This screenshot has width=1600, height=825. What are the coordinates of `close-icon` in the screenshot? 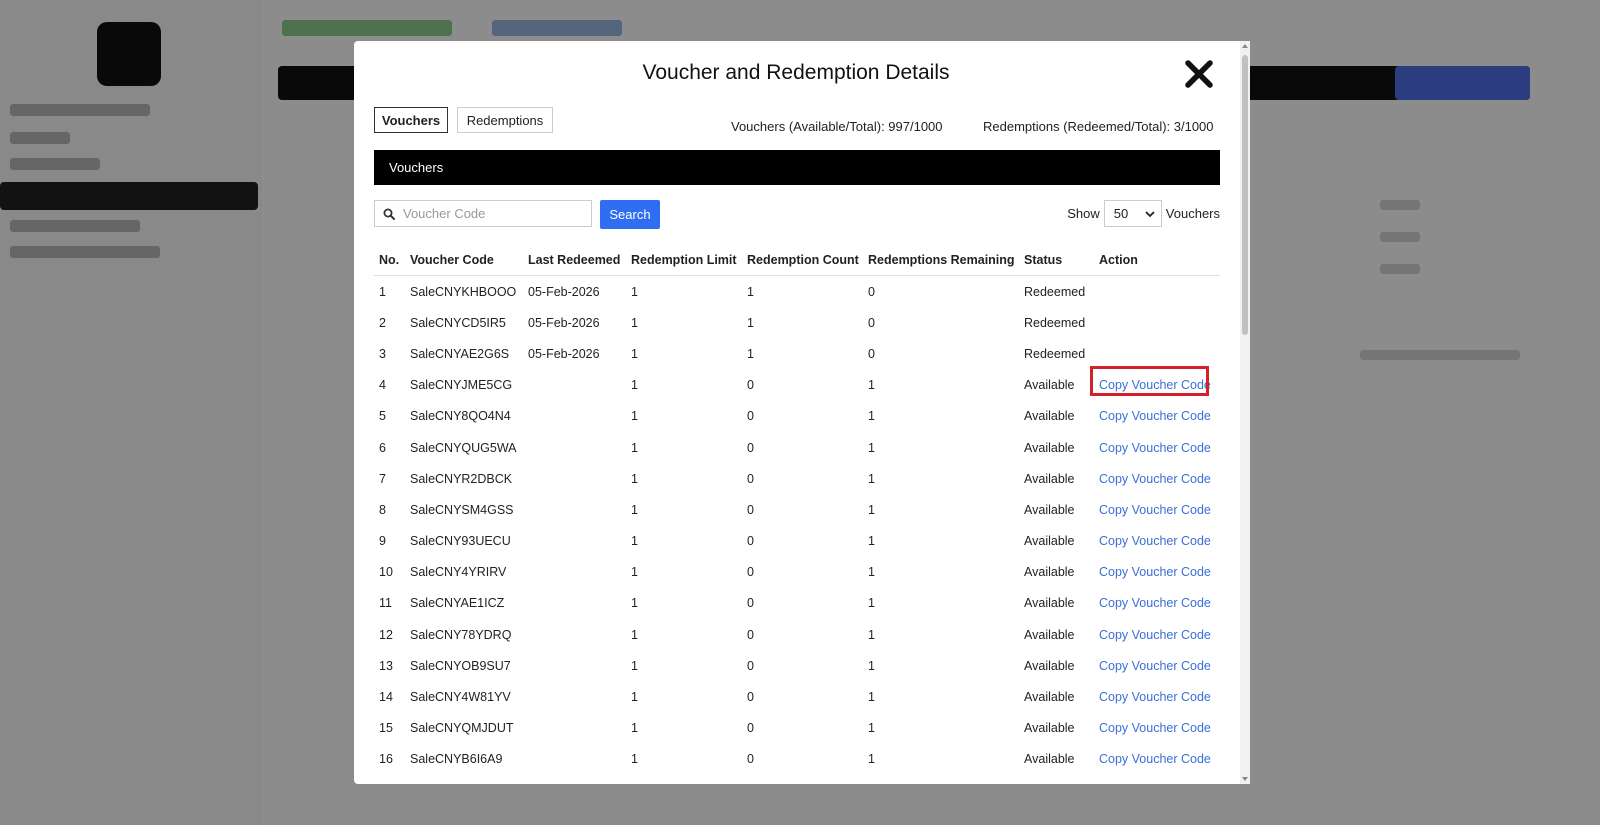 It's located at (1199, 74).